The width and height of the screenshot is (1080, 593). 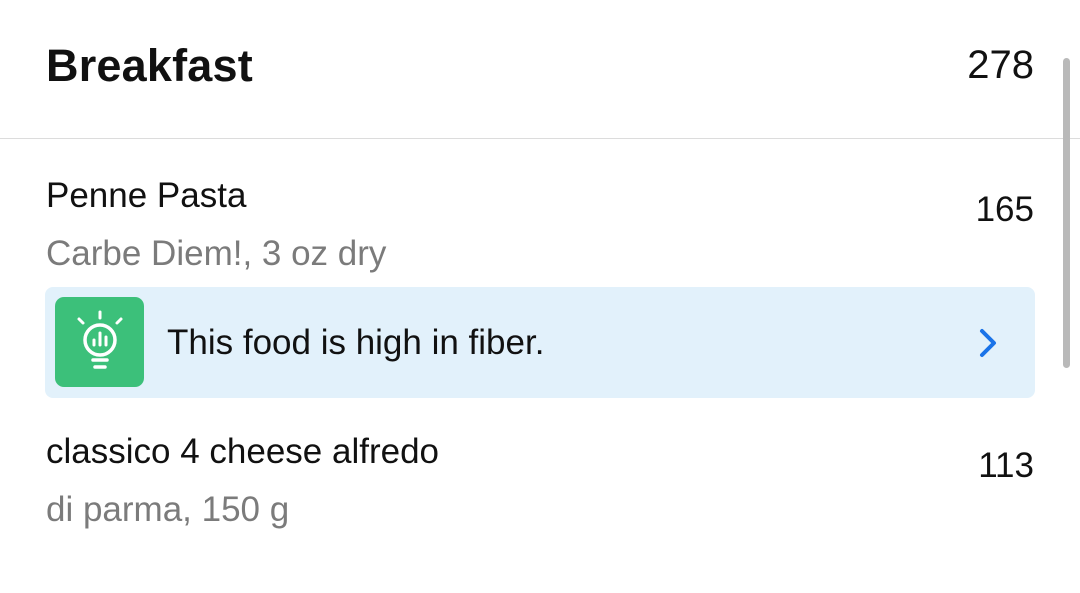 I want to click on food-name: classico 4 cheese alfredo, so click(x=242, y=451).